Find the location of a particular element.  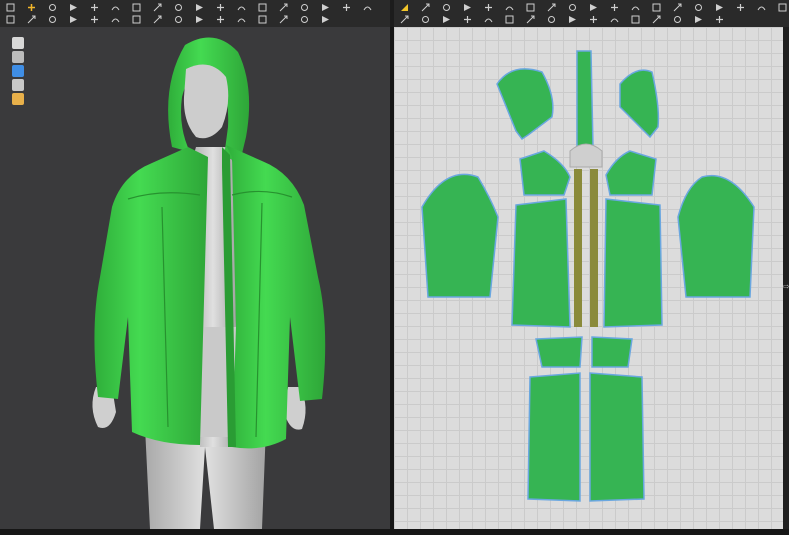

pattern-lower-left is located at coordinates (559, 352).